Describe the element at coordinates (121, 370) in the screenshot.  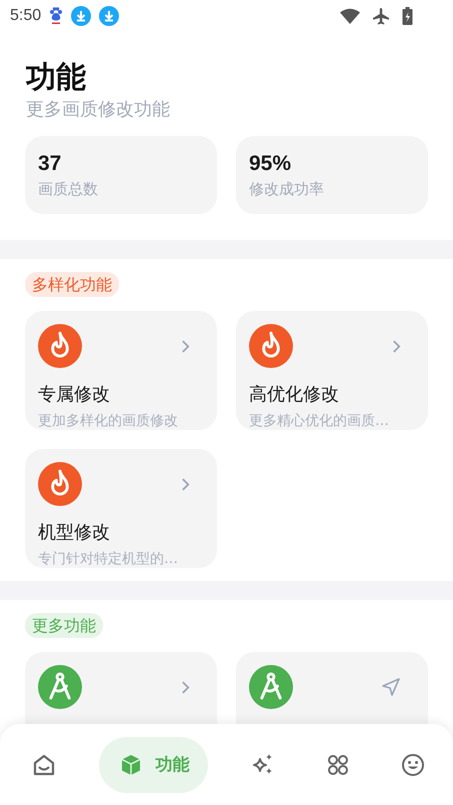
I see `feature-card: 专属修改 更加多样化的画质修改` at that location.